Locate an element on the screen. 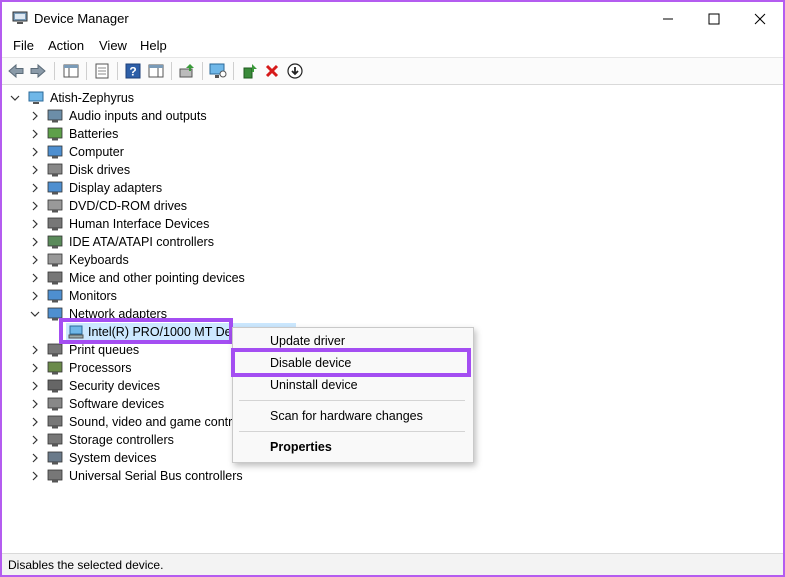  console-tree-icon is located at coordinates (71, 71).